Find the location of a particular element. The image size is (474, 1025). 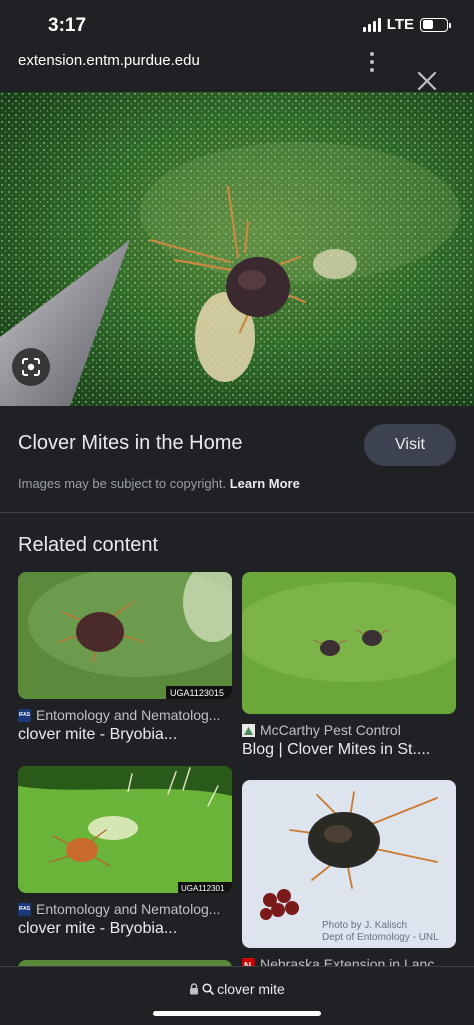

related-thumbnail is located at coordinates (349, 643).